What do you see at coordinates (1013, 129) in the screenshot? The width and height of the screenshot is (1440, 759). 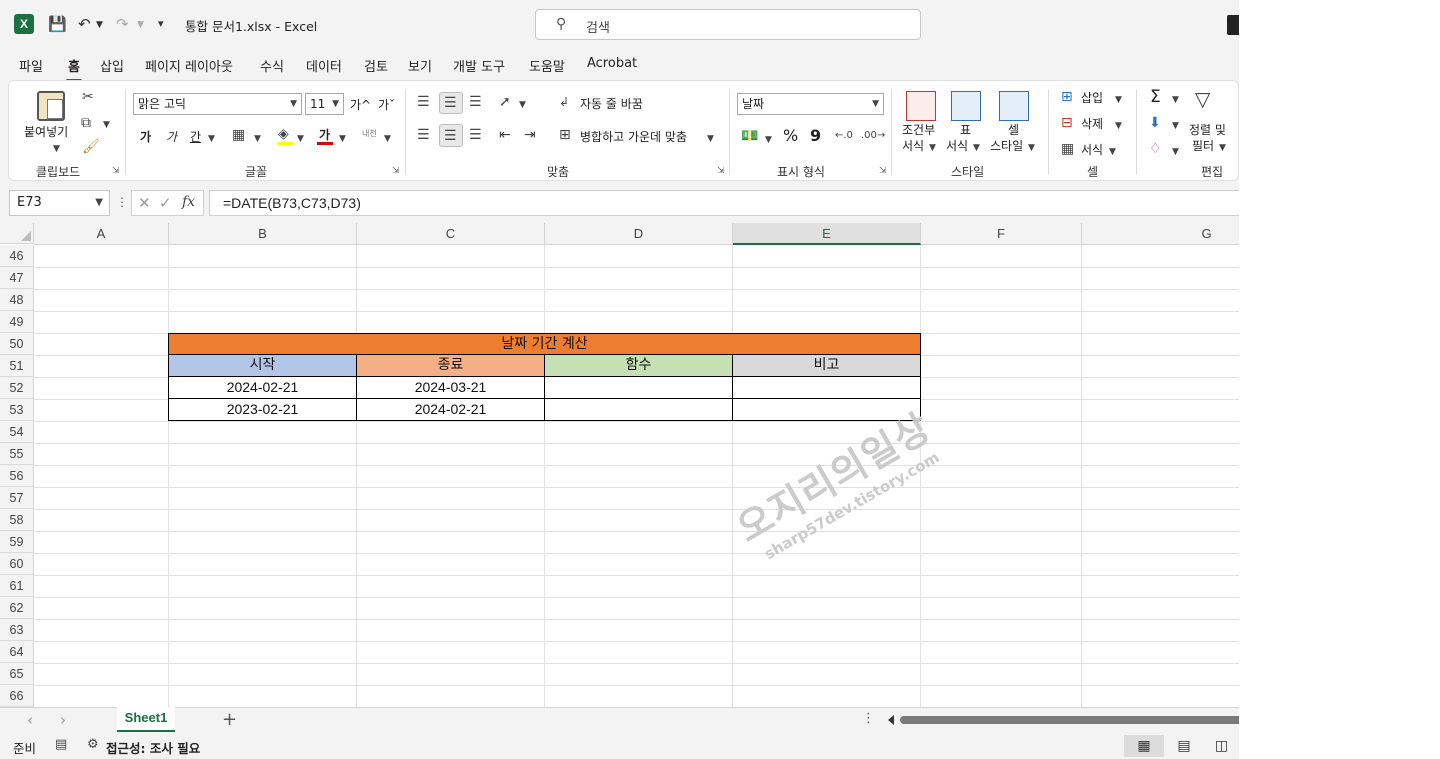 I see `cell-styles-label-1: 셀` at bounding box center [1013, 129].